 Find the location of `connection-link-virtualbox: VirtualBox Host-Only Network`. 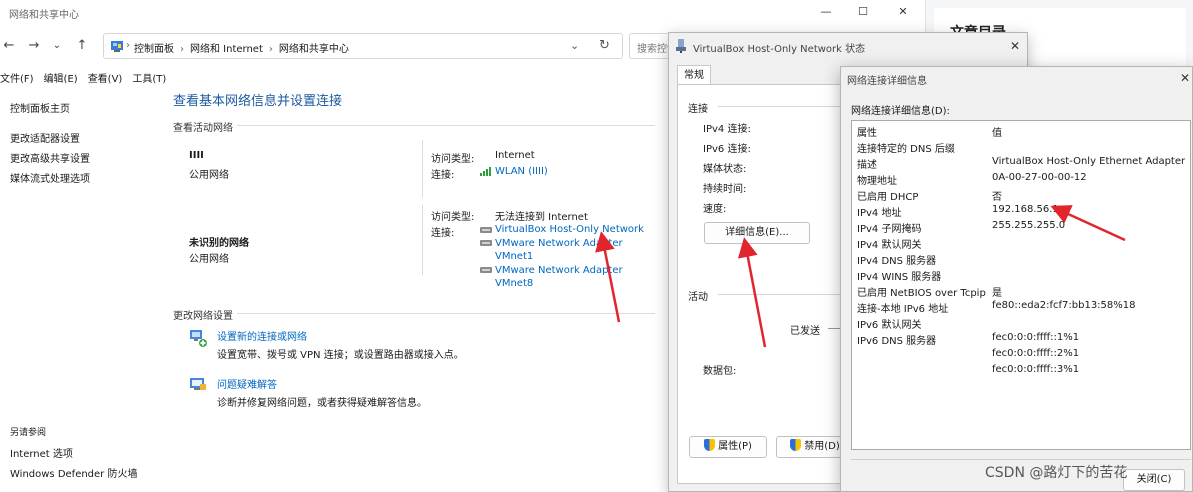

connection-link-virtualbox: VirtualBox Host-Only Network is located at coordinates (569, 229).